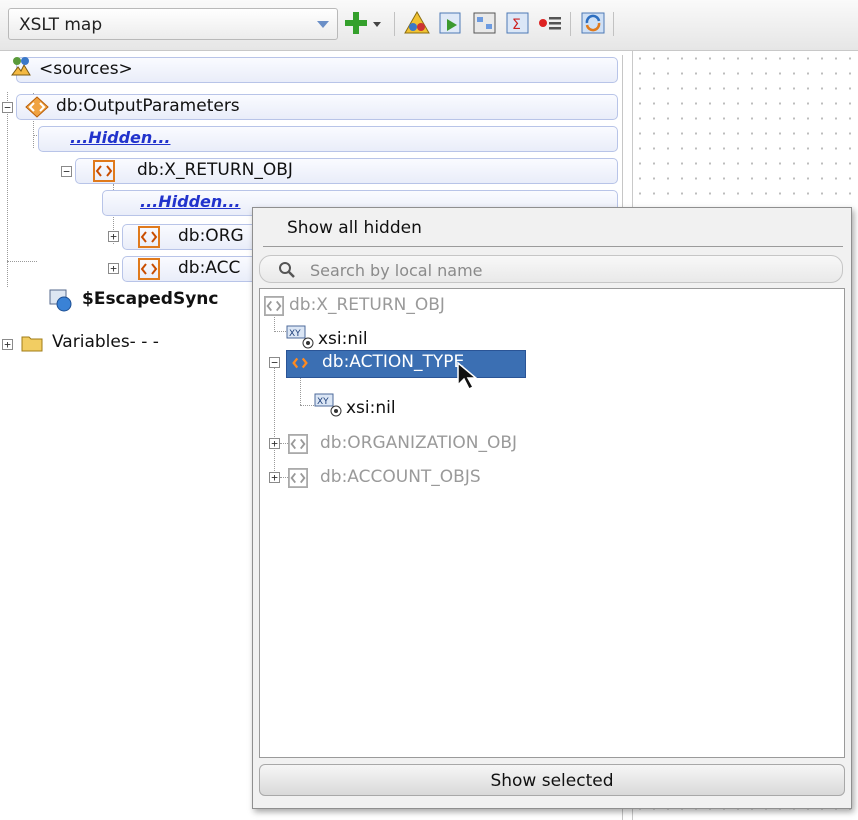  What do you see at coordinates (593, 23) in the screenshot?
I see `refresh-icon` at bounding box center [593, 23].